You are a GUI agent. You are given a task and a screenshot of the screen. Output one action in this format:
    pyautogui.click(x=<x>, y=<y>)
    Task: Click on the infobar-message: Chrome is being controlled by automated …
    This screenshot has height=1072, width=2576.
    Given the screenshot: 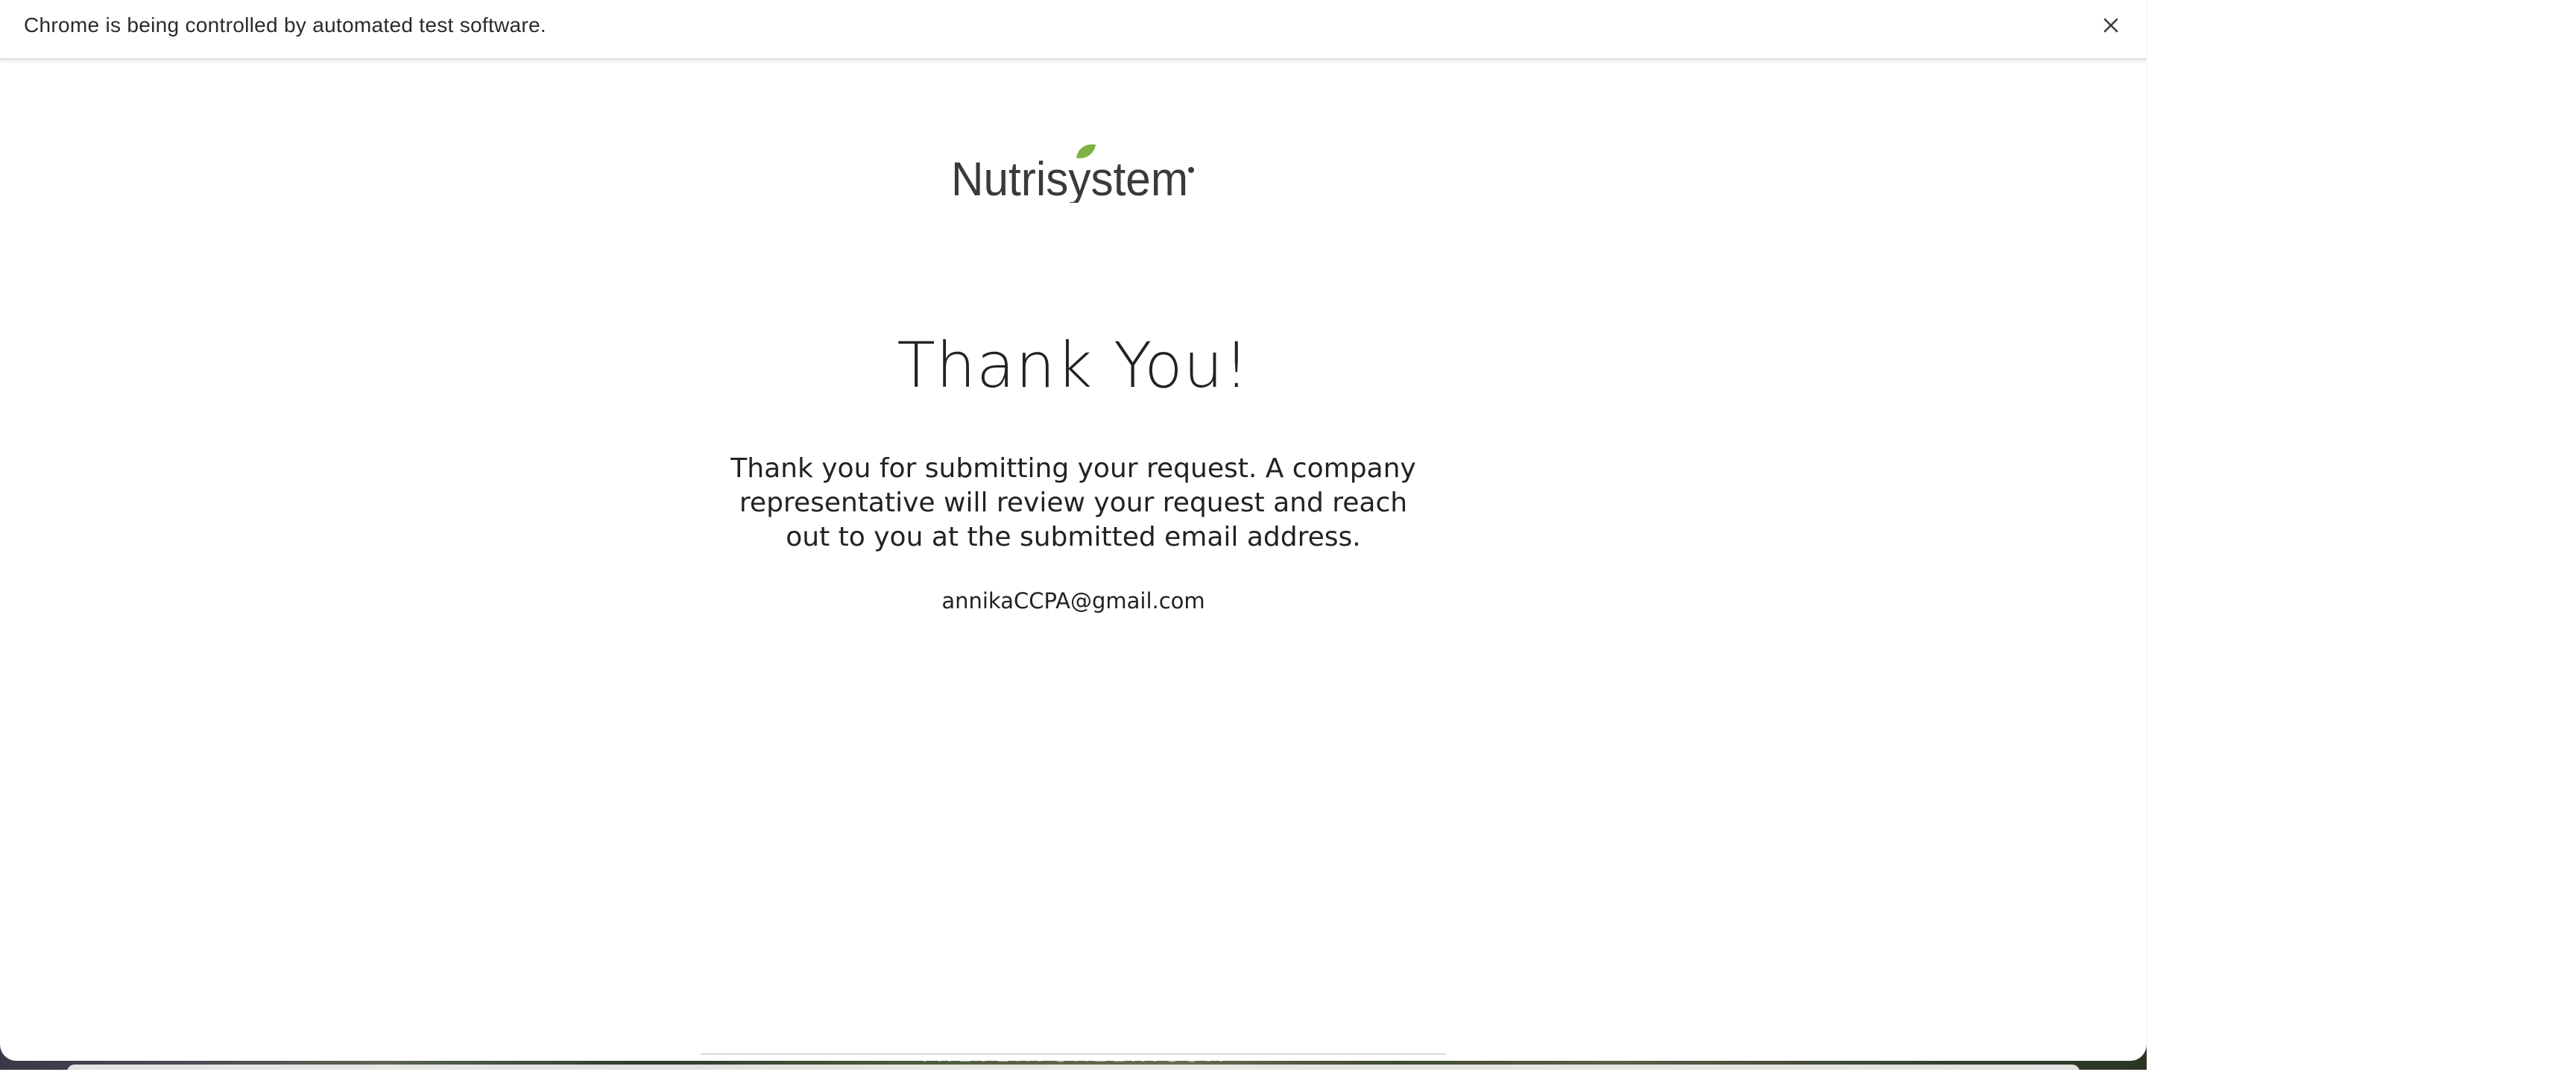 What is the action you would take?
    pyautogui.click(x=285, y=25)
    